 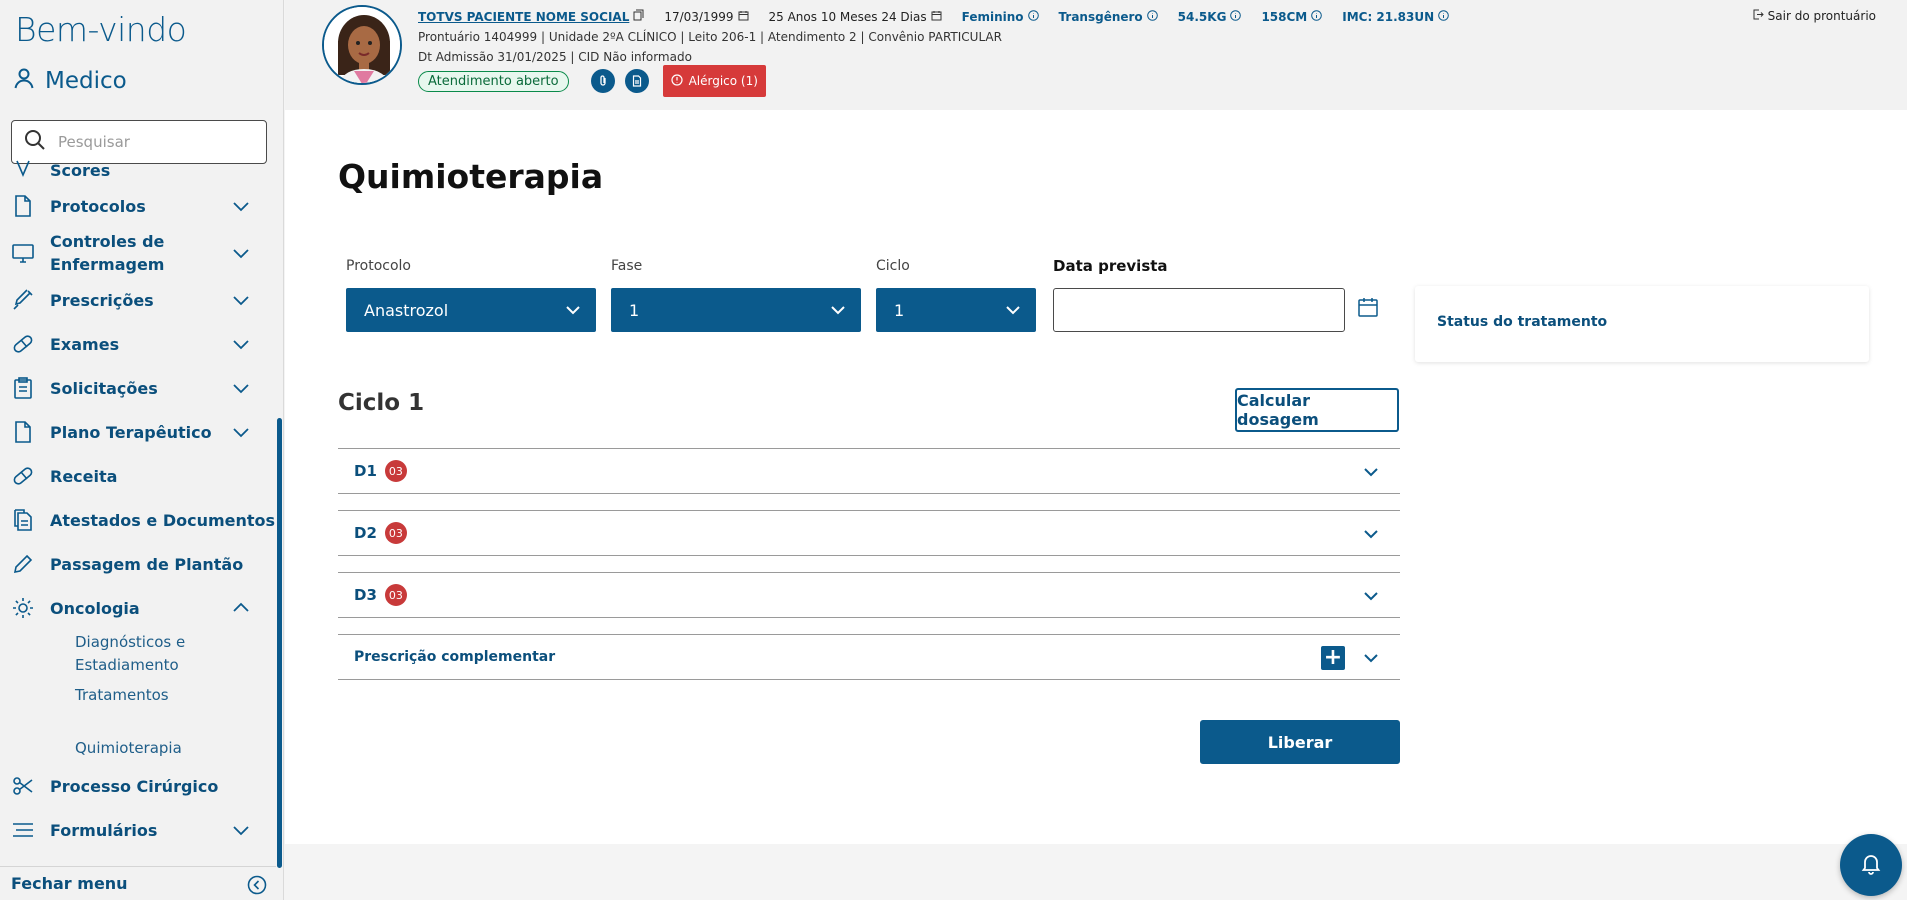 What do you see at coordinates (128, 747) in the screenshot?
I see `sidebar-subitem-label: Quimioterapia` at bounding box center [128, 747].